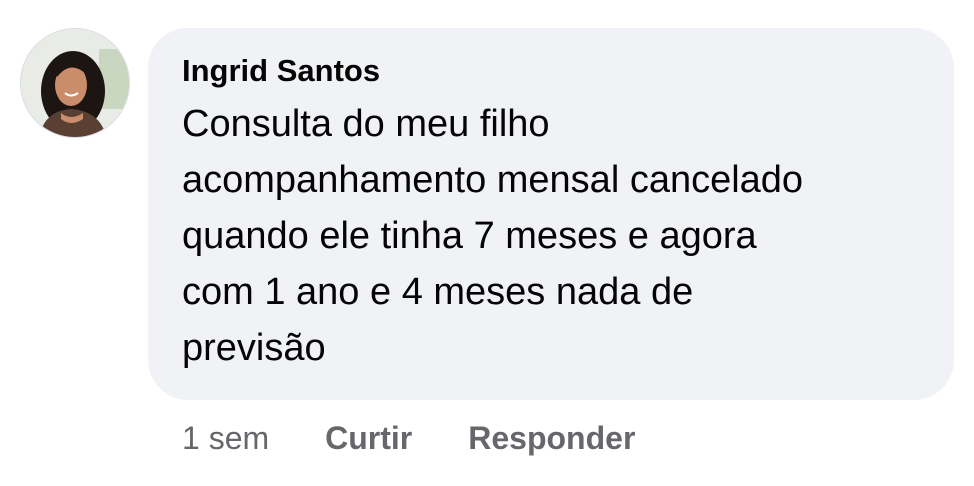 This screenshot has height=486, width=974. I want to click on comment-timestamp: 1 sem, so click(225, 438).